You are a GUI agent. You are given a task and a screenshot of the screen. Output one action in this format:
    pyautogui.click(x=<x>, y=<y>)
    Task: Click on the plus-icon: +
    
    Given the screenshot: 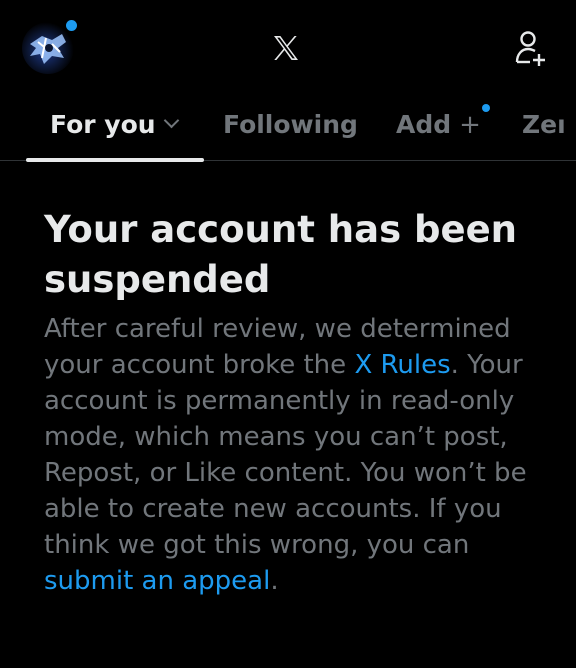 What is the action you would take?
    pyautogui.click(x=470, y=125)
    